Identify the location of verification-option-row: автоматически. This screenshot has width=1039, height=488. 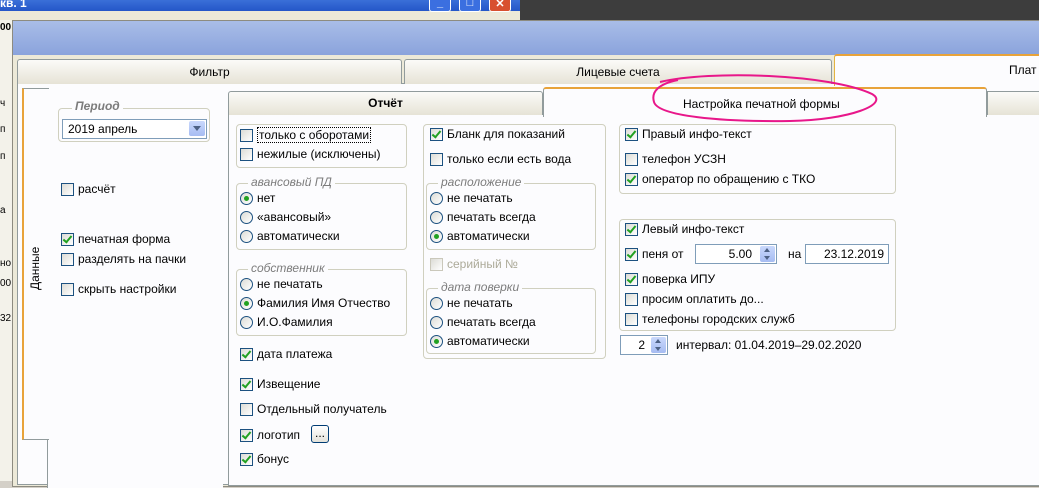
(480, 341).